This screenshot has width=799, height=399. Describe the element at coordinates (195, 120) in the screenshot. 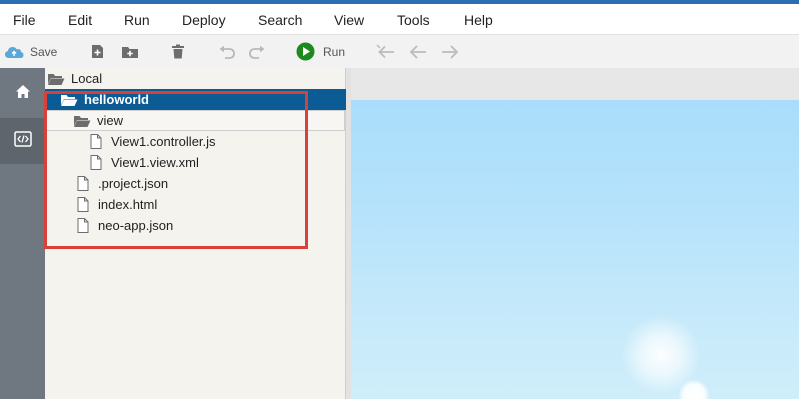

I see `tree-item-view: view` at that location.